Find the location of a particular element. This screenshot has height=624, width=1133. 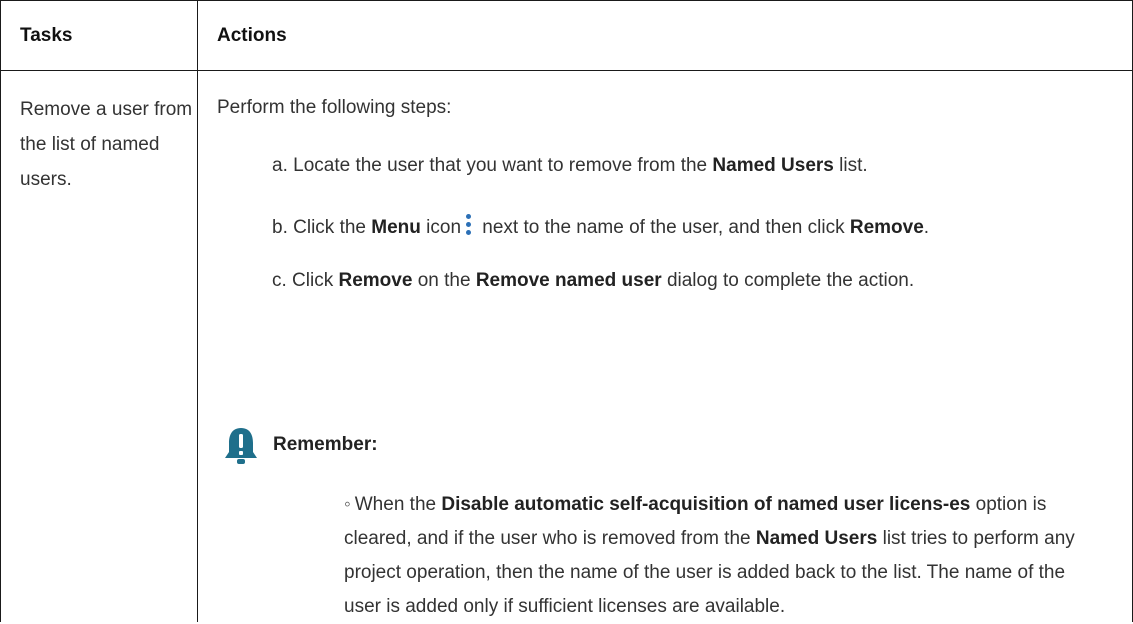

bullet-text-when: When the is located at coordinates (398, 504).